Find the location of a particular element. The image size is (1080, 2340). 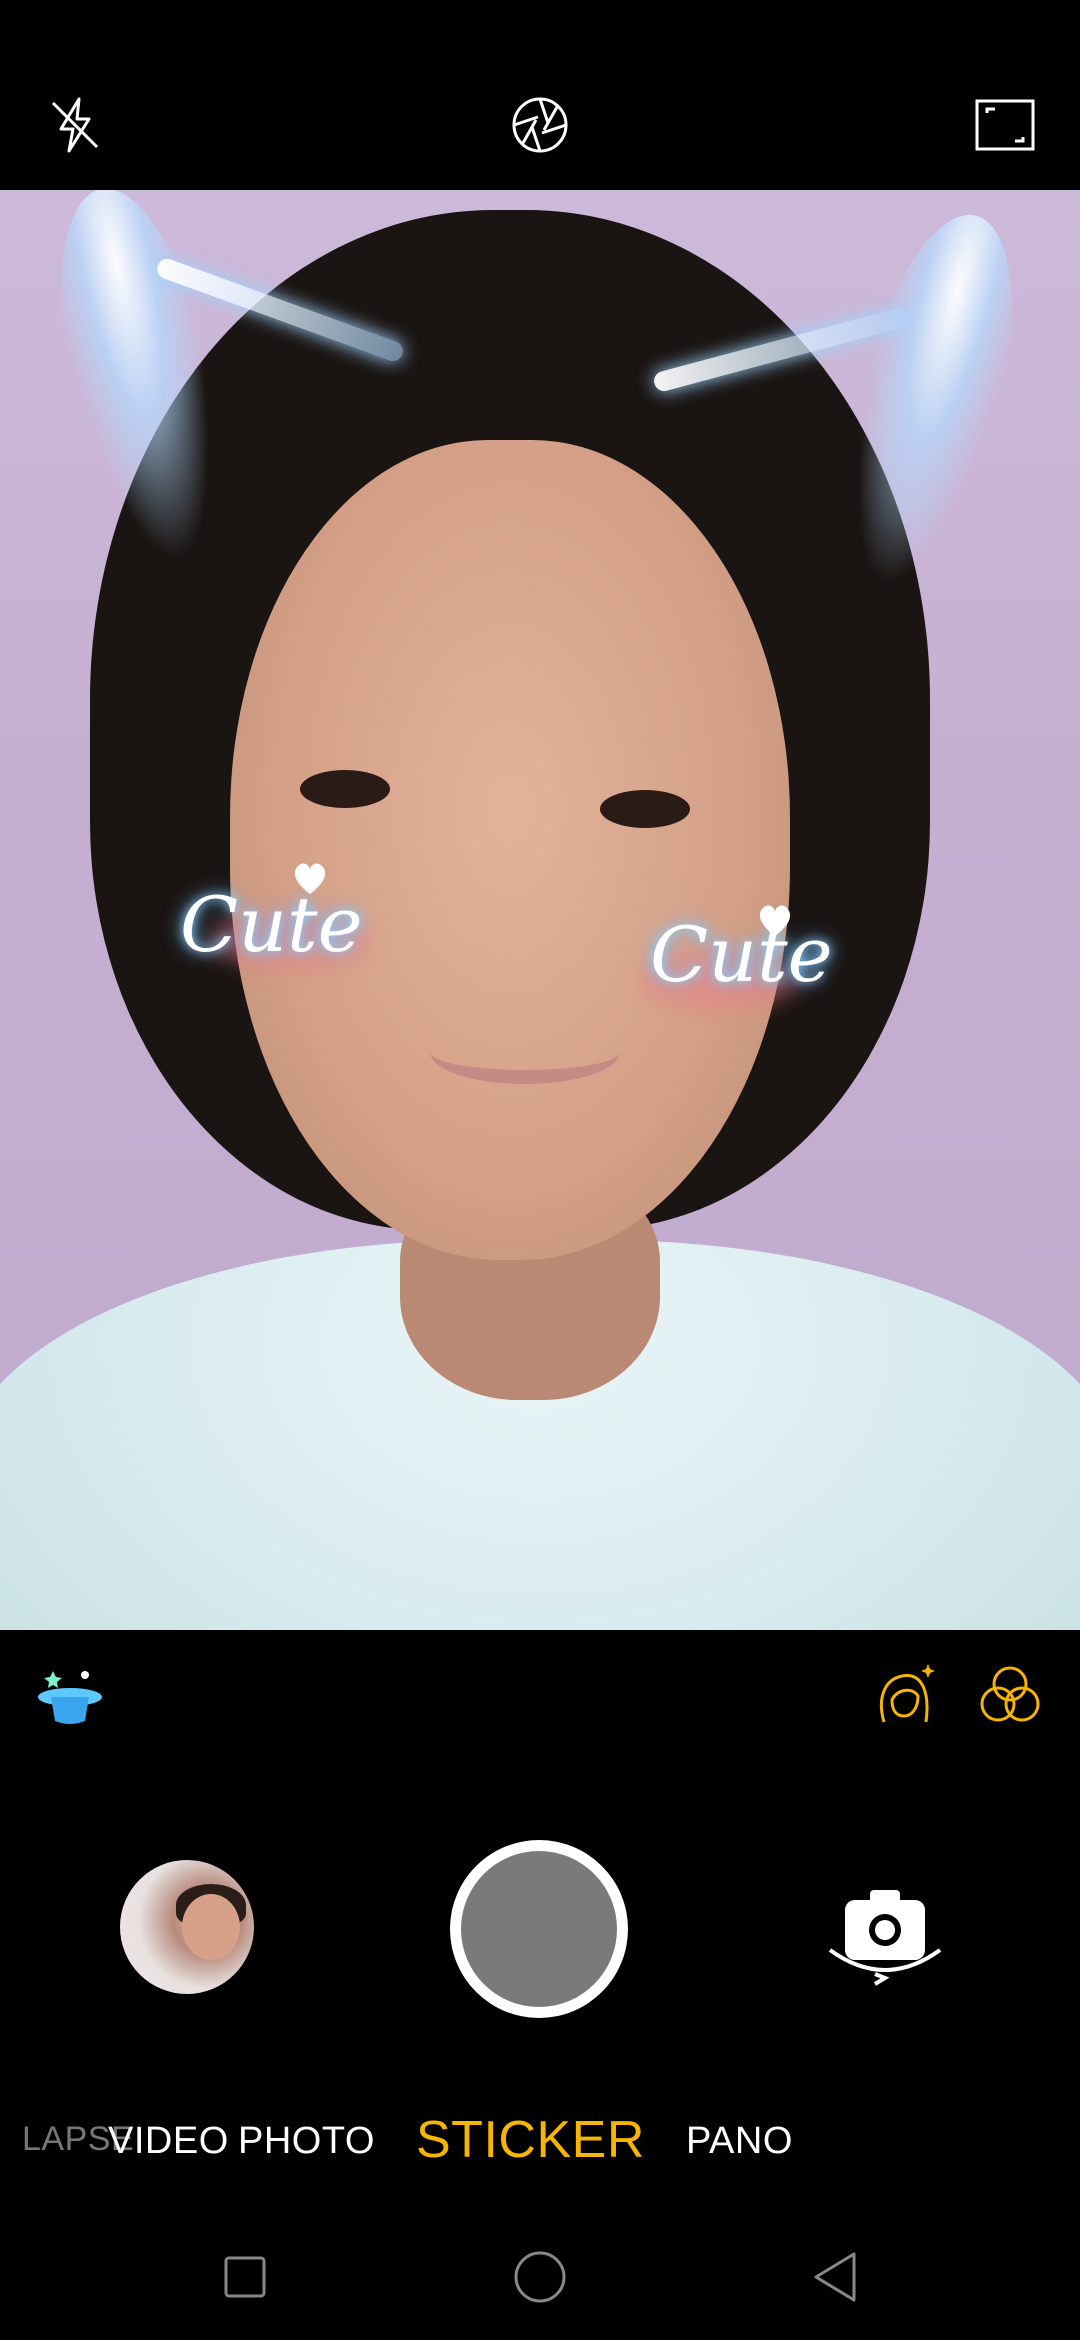

switch-camera-icon is located at coordinates (885, 1935).